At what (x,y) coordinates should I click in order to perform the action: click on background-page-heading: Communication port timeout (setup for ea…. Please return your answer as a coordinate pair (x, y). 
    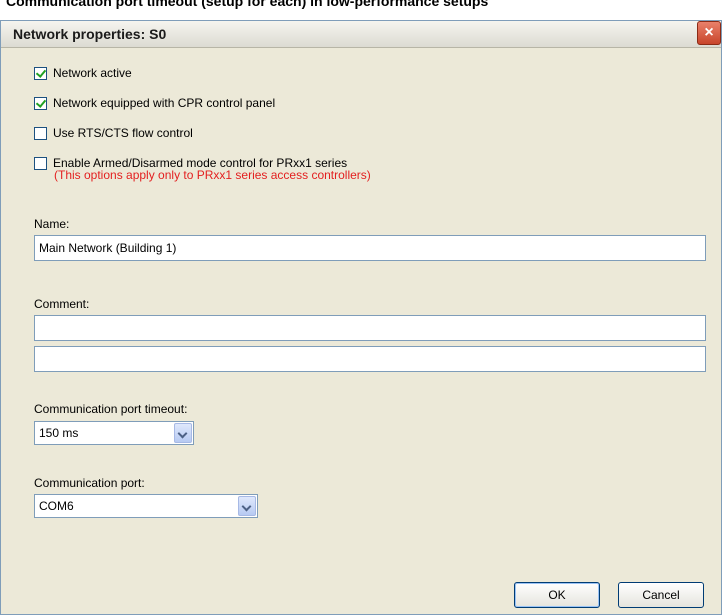
    Looking at the image, I should click on (361, 10).